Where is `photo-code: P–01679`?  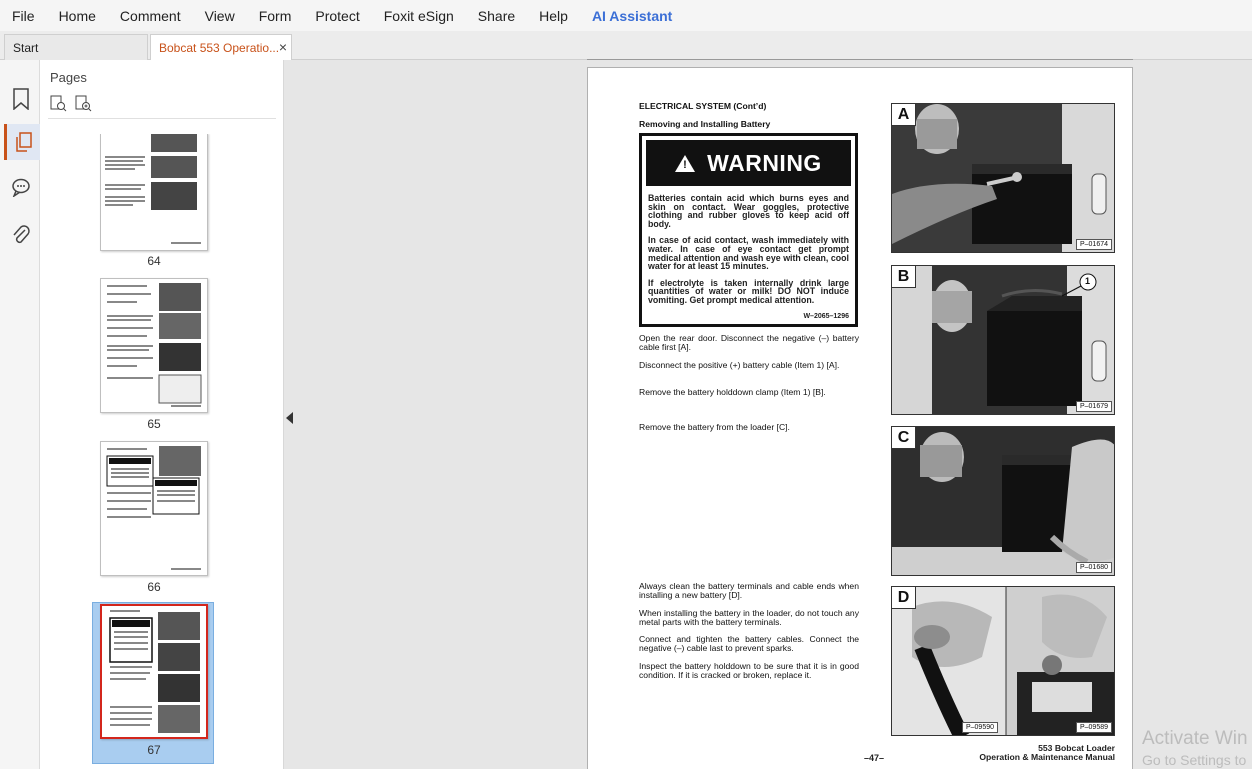
photo-code: P–01679 is located at coordinates (1093, 406).